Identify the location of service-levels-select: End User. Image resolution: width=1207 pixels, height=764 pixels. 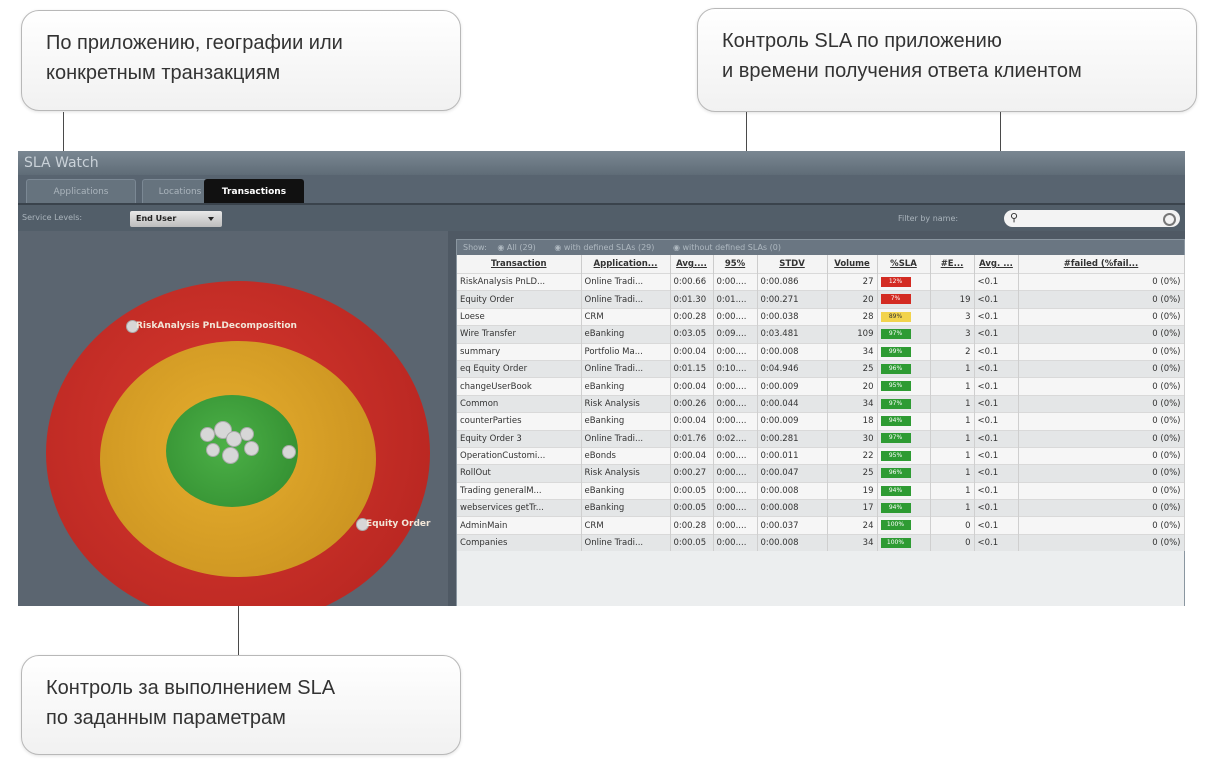
(176, 219).